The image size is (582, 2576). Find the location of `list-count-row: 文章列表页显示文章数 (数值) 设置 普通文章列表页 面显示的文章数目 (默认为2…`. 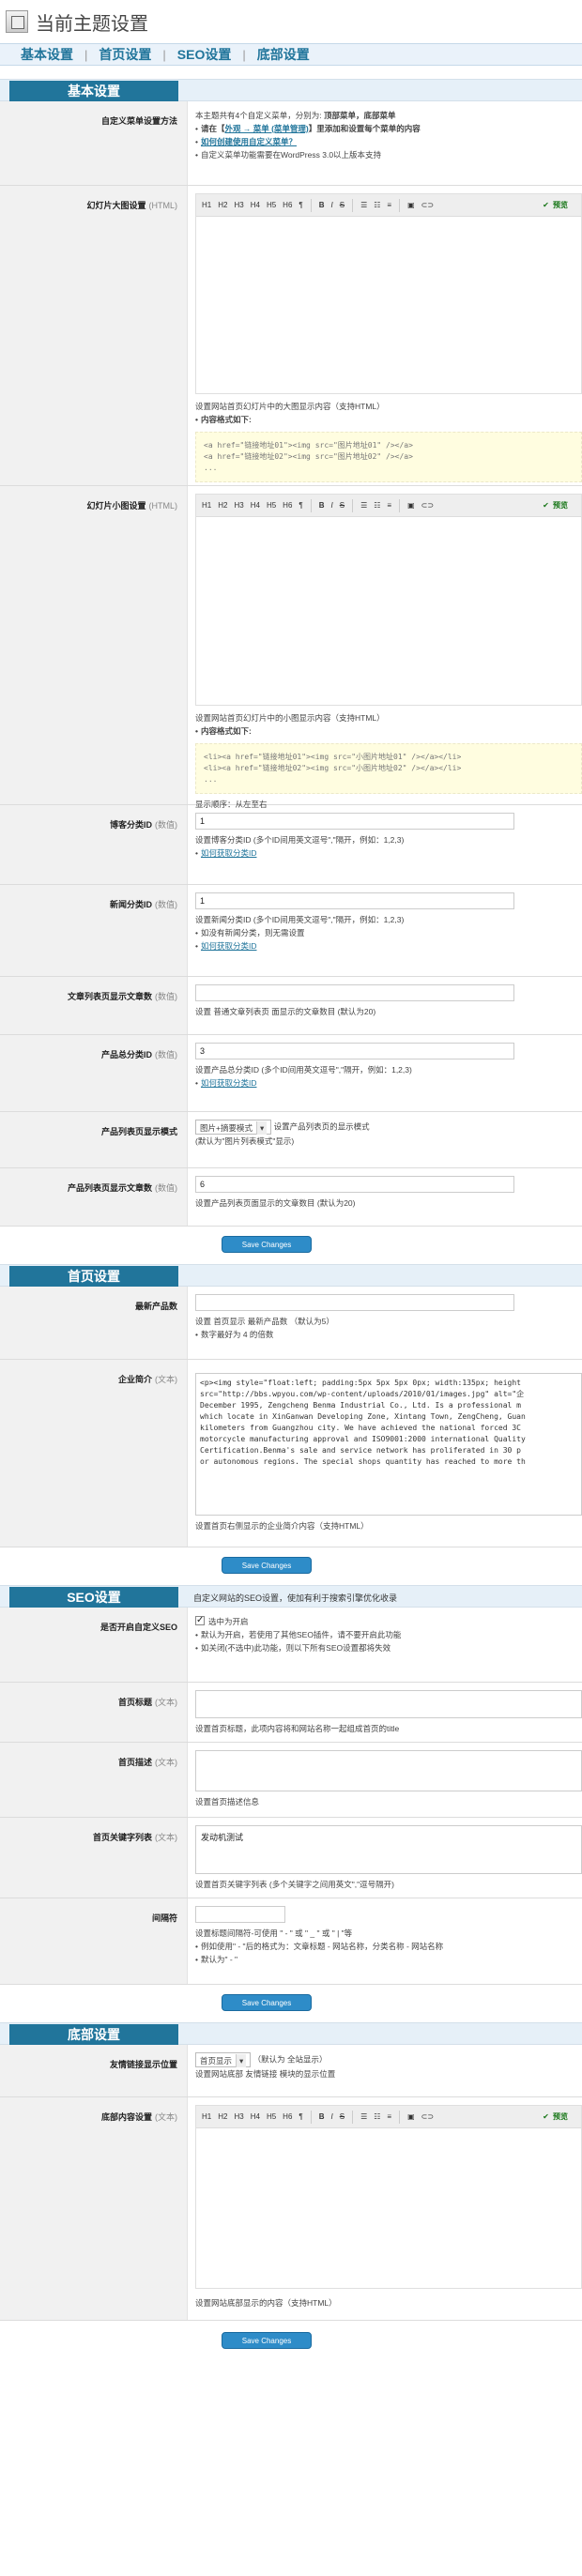

list-count-row: 文章列表页显示文章数 (数值) 设置 普通文章列表页 面显示的文章数目 (默认为2… is located at coordinates (291, 1006).